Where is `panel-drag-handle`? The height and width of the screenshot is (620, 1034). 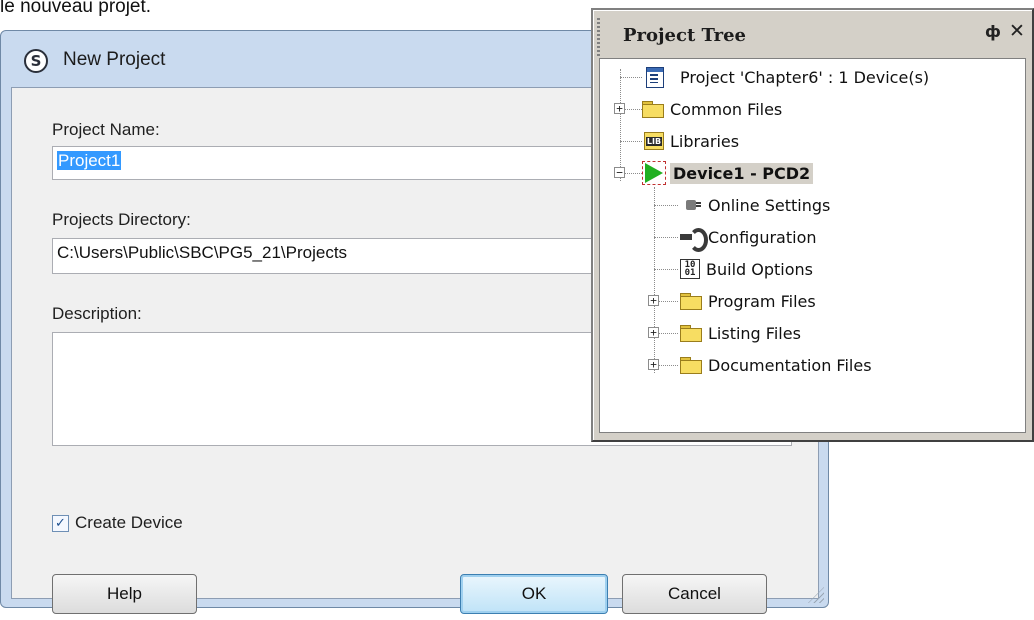
panel-drag-handle is located at coordinates (598, 38).